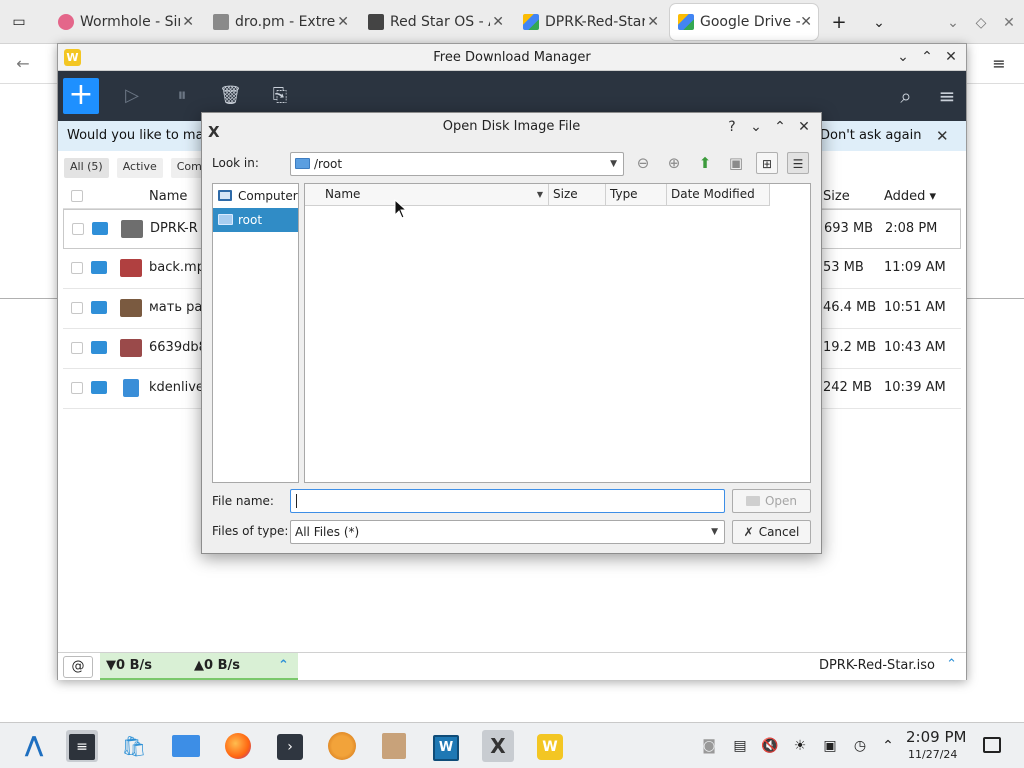 The width and height of the screenshot is (1024, 768). What do you see at coordinates (182, 96) in the screenshot?
I see `pause-icon: ⏸` at bounding box center [182, 96].